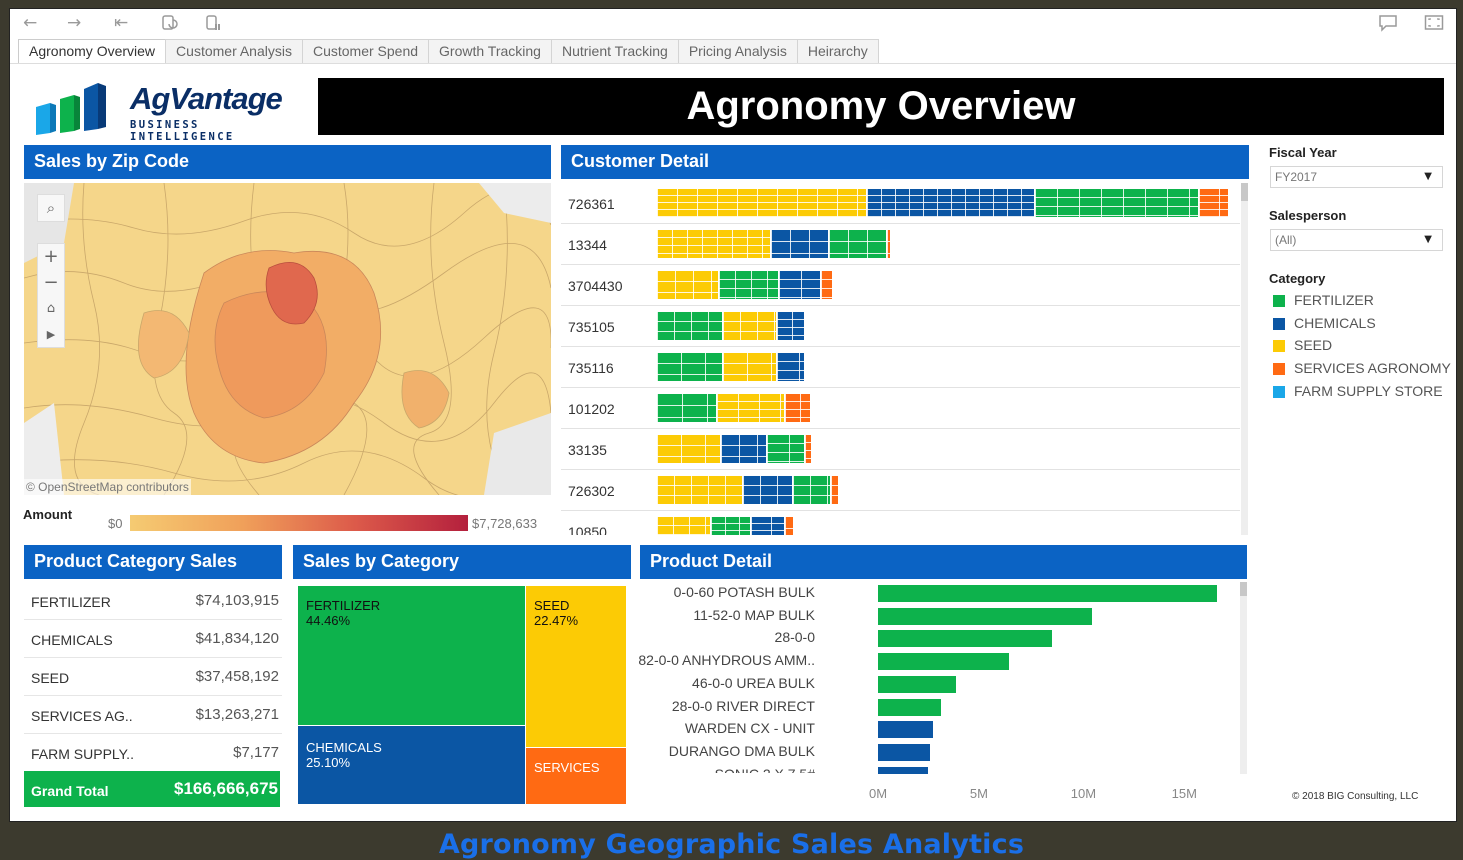  I want to click on customer-row: 10850, so click(900, 523).